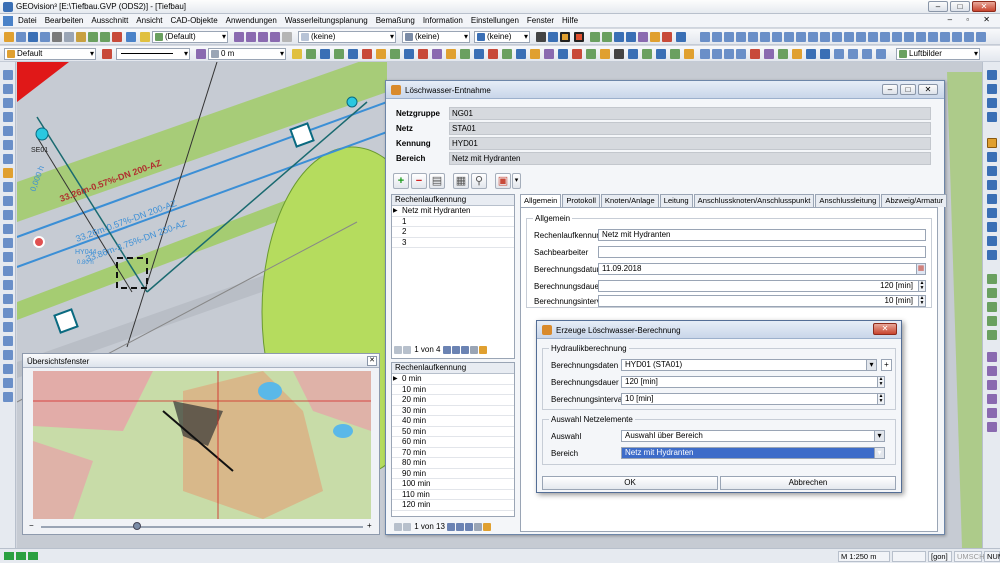 The width and height of the screenshot is (1000, 563). I want to click on add-button: +, so click(401, 181).